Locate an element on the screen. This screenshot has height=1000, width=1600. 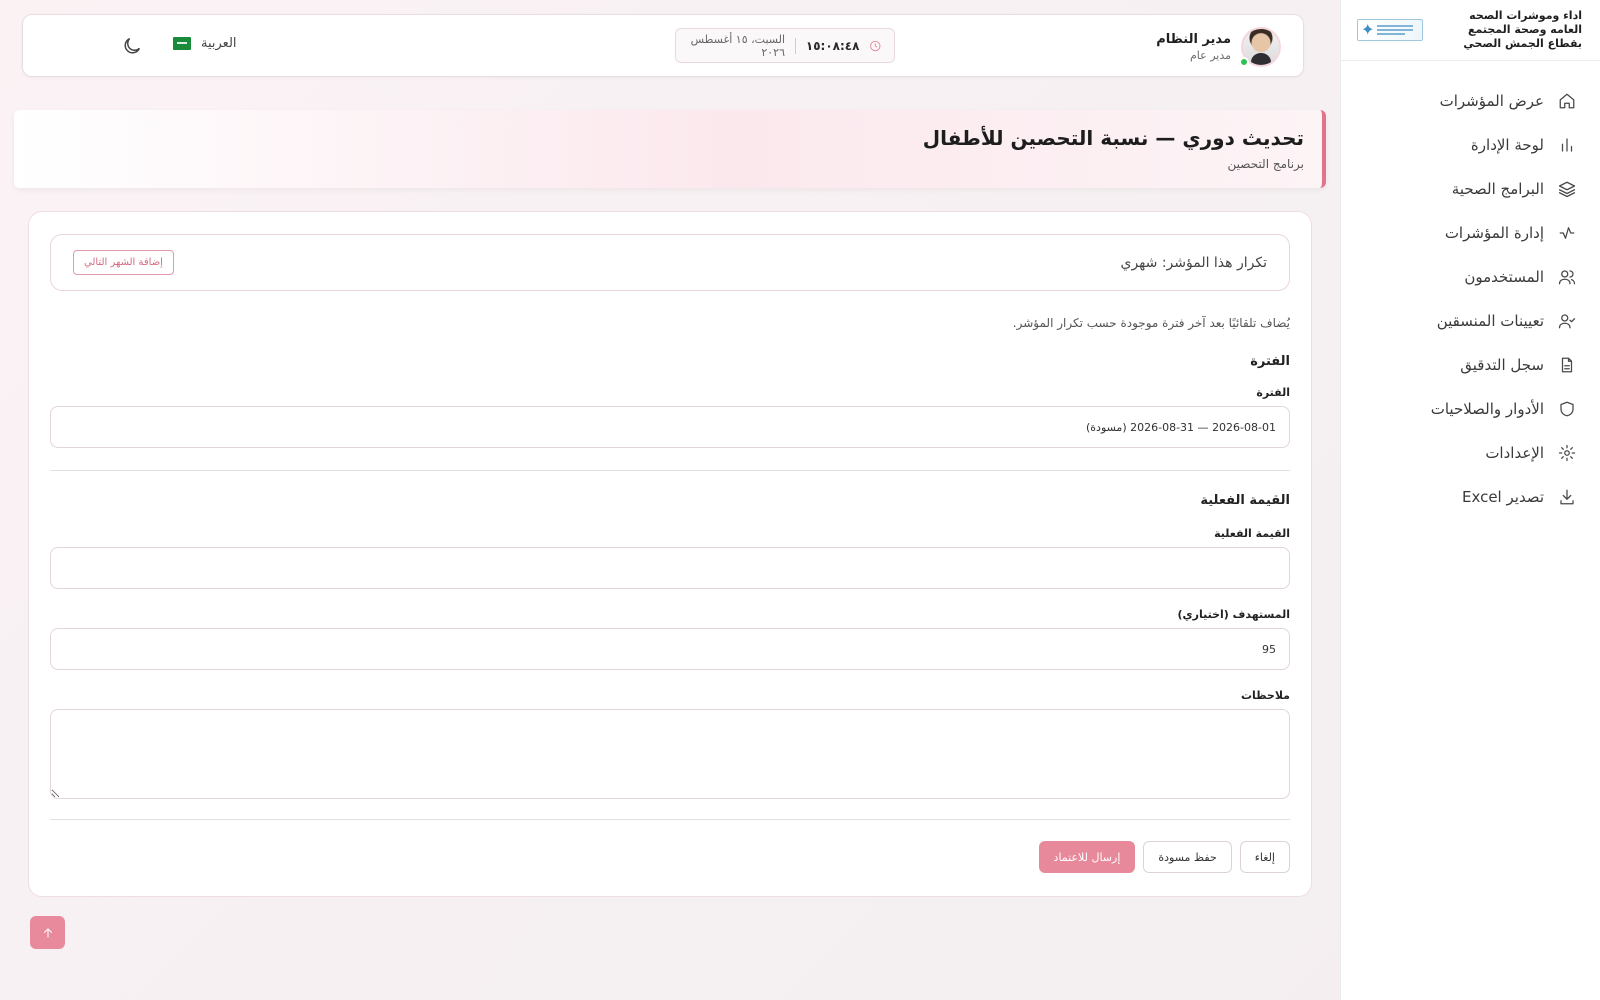
star-logo-icon: ✦ is located at coordinates (1368, 29).